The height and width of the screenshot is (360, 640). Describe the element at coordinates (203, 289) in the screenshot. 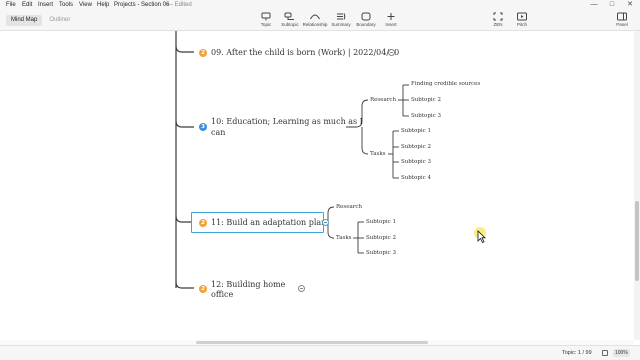

I see `topic12-badge: 2` at that location.